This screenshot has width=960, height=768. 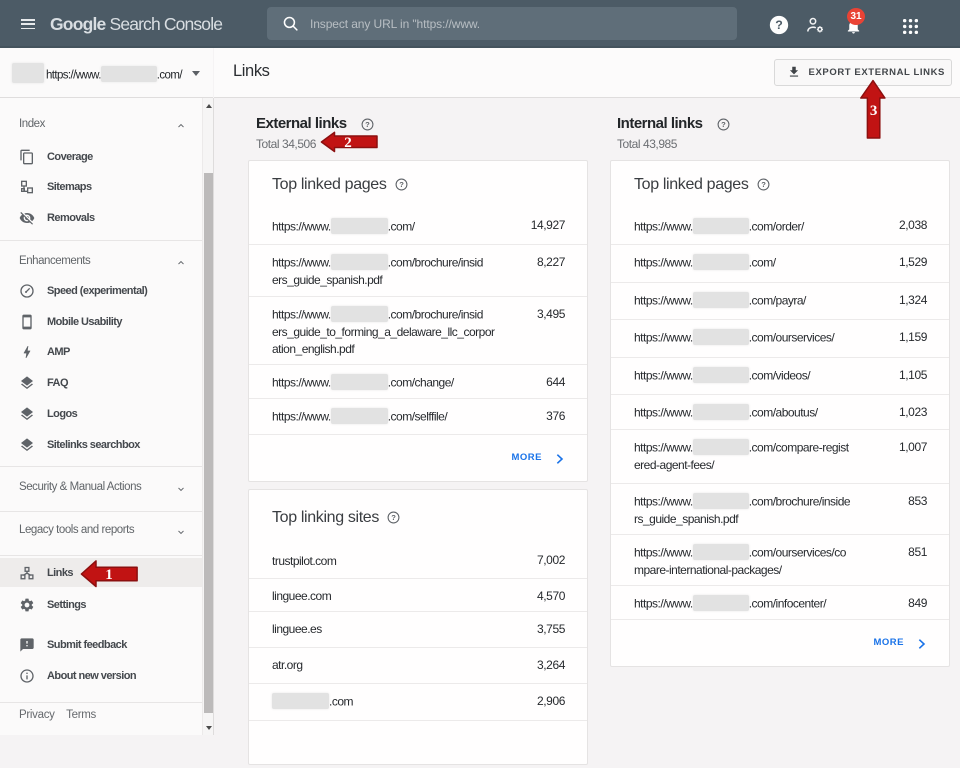 What do you see at coordinates (348, 143) in the screenshot?
I see `svg-text: 2` at bounding box center [348, 143].